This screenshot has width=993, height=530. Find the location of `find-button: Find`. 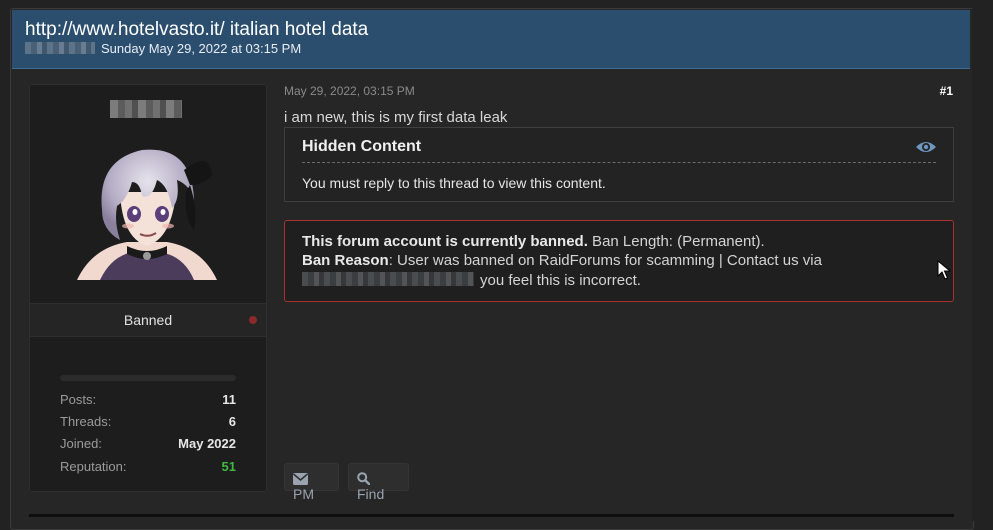

find-button: Find is located at coordinates (378, 482).